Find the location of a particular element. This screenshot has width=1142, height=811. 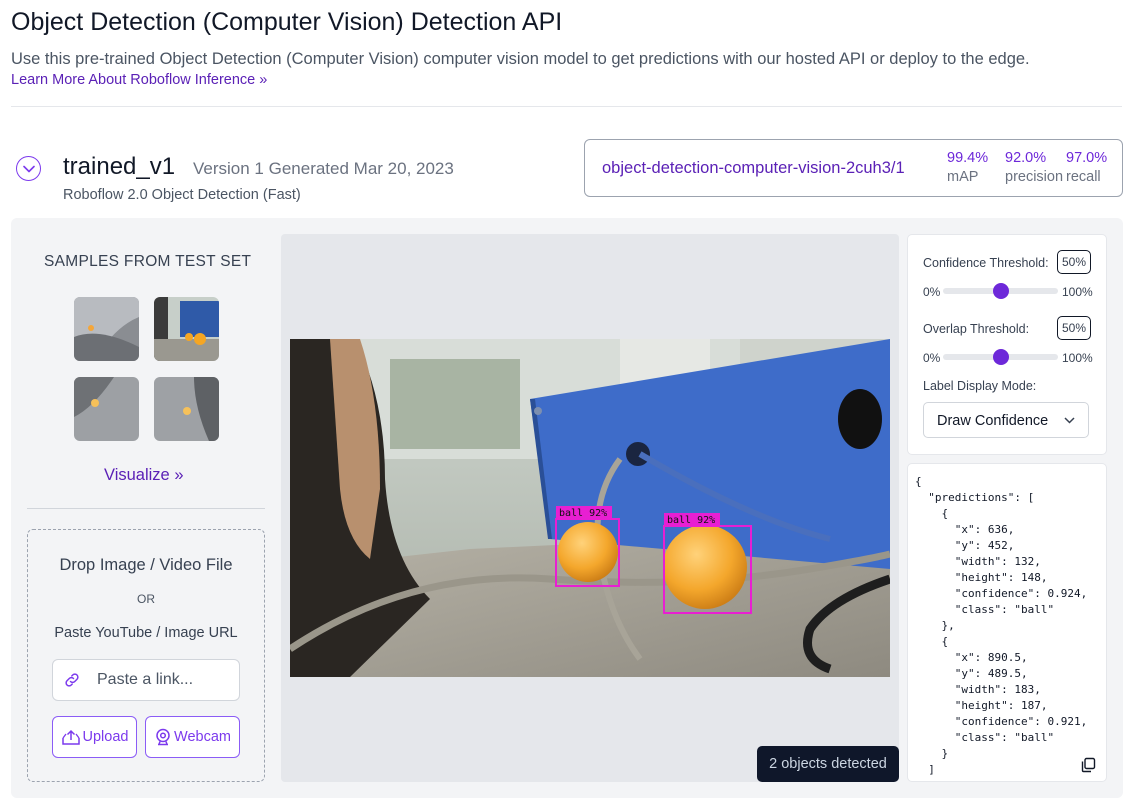

upload-icon is located at coordinates (70, 737).